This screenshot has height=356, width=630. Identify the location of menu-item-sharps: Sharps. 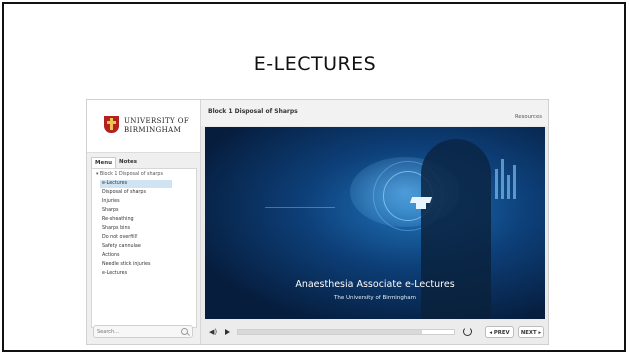
(136, 211).